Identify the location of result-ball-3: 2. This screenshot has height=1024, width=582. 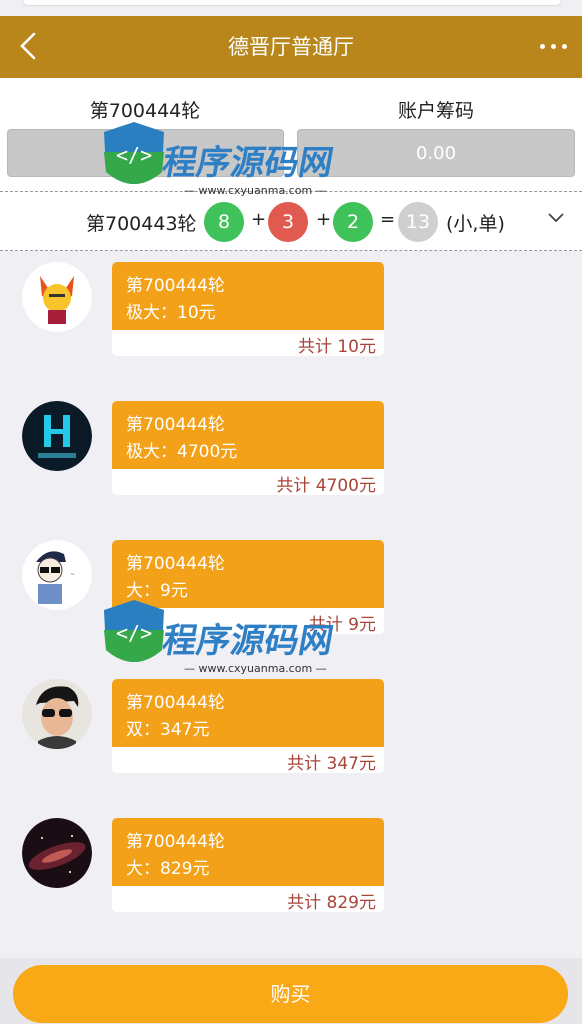
(353, 222).